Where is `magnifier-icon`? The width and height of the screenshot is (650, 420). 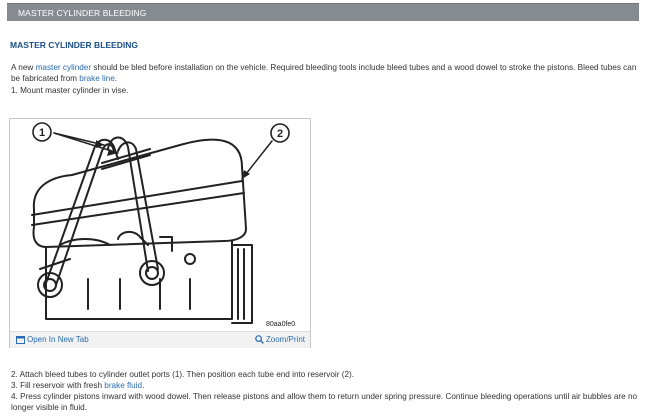
magnifier-icon is located at coordinates (259, 340).